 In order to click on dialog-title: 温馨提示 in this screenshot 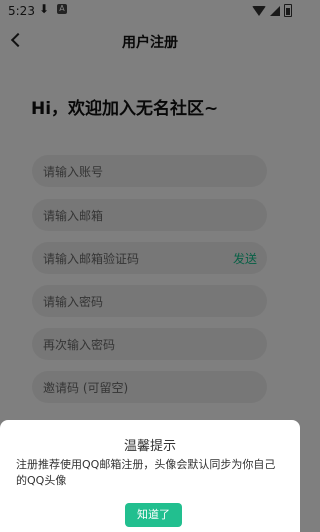, I will do `click(149, 446)`.